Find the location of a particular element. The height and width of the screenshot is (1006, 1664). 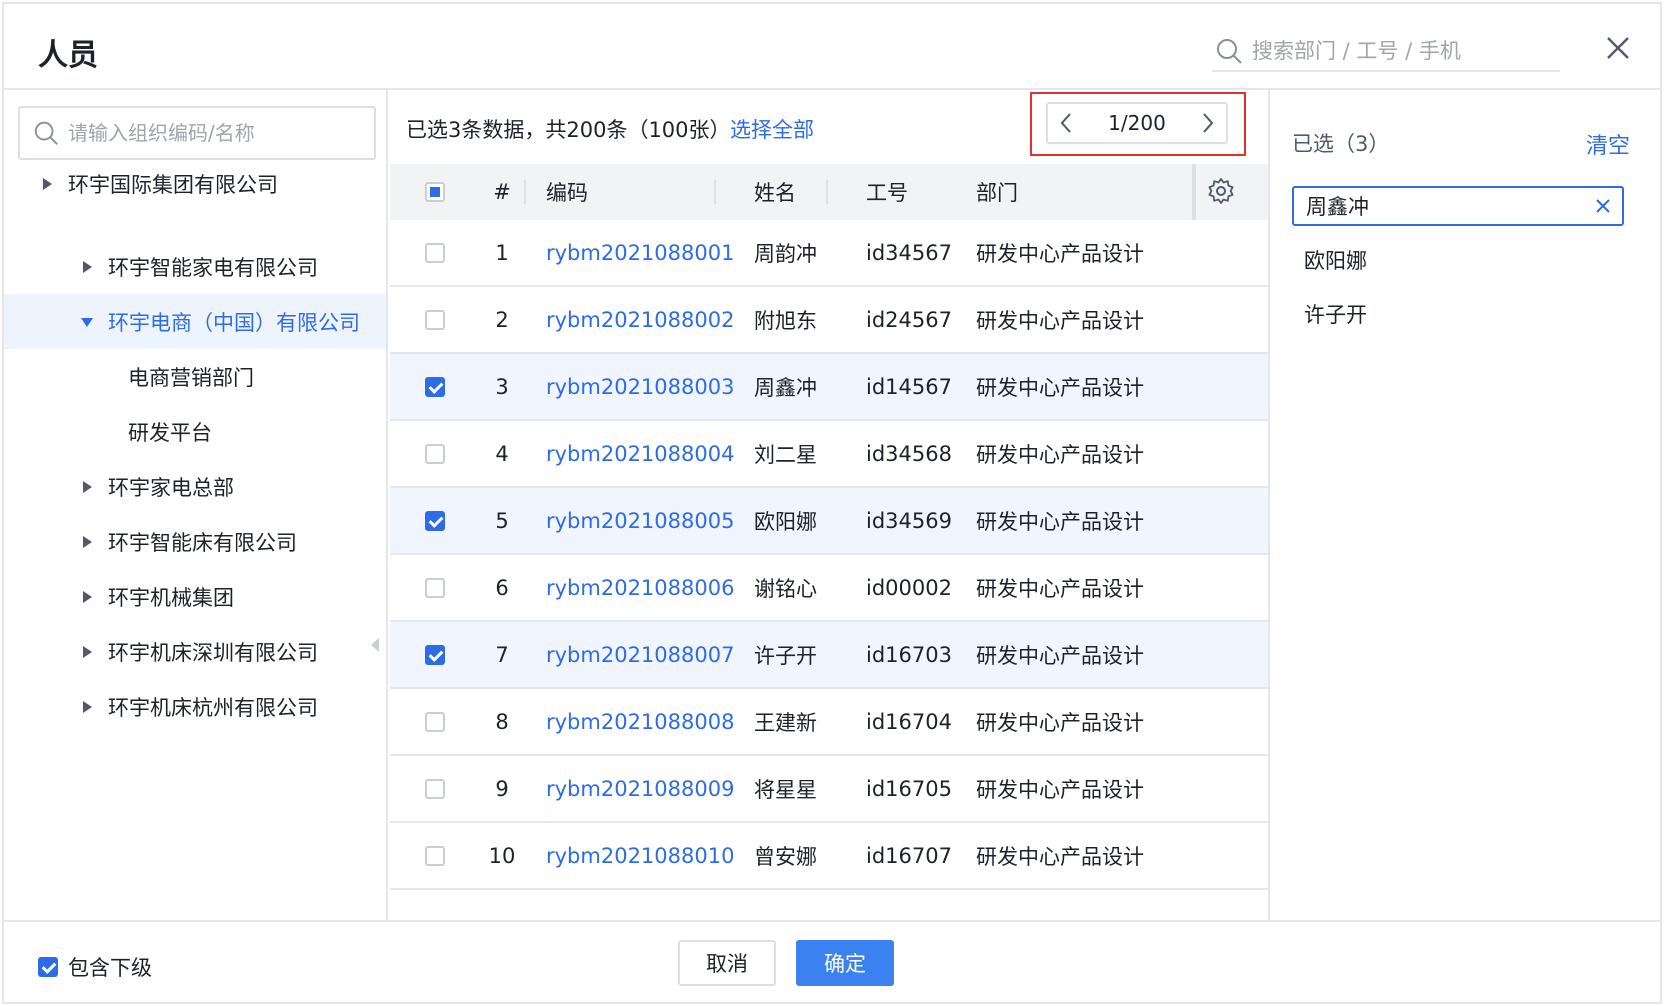

tree-node: 环宇智能家电有限公司 is located at coordinates (195, 266).